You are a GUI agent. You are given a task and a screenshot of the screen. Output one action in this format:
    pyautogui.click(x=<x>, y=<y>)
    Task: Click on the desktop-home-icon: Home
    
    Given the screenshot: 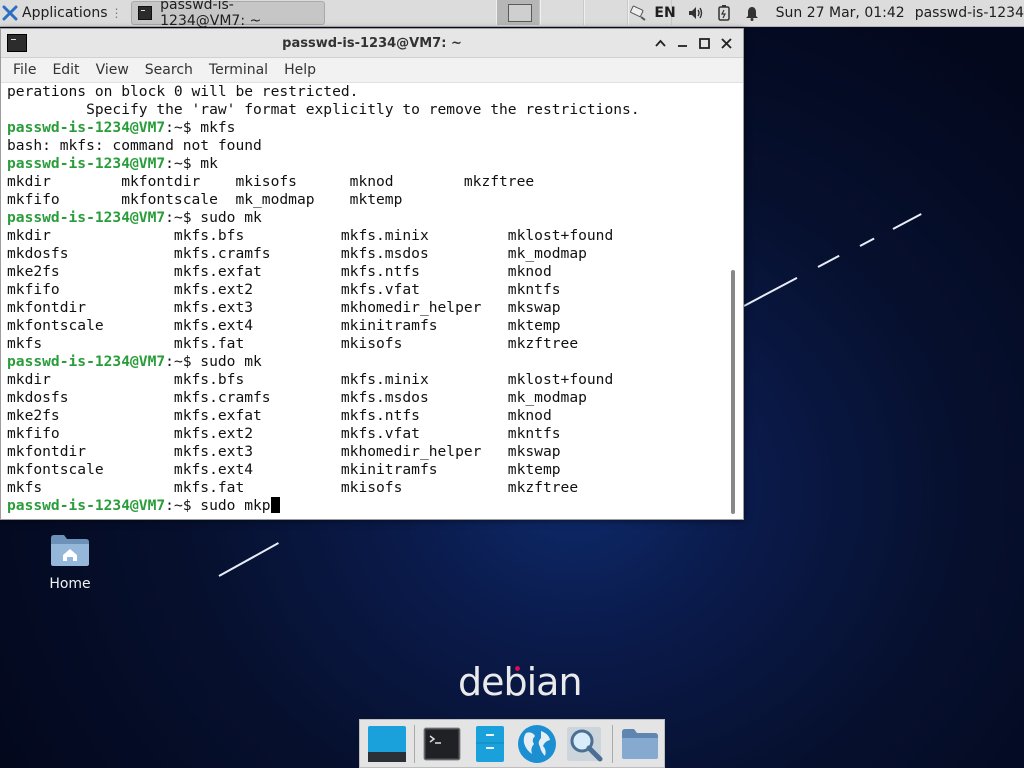 What is the action you would take?
    pyautogui.click(x=70, y=562)
    